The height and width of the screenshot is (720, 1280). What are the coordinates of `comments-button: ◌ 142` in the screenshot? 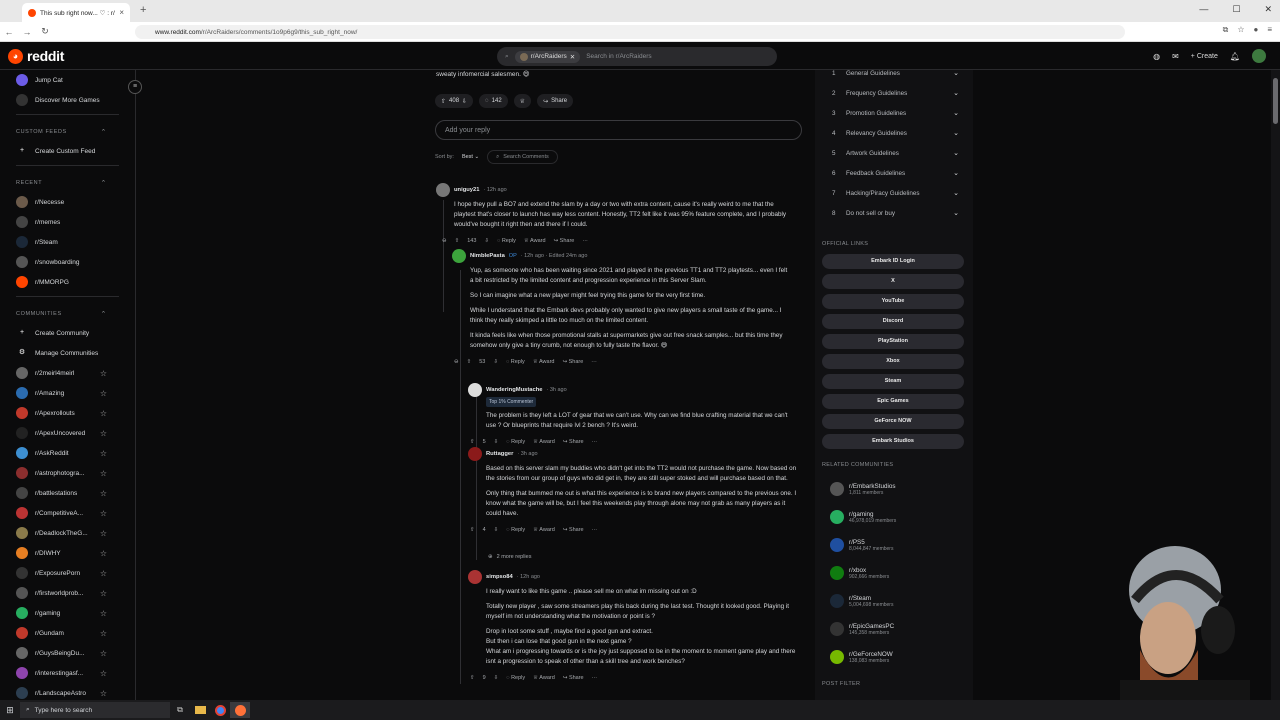 It's located at (493, 101).